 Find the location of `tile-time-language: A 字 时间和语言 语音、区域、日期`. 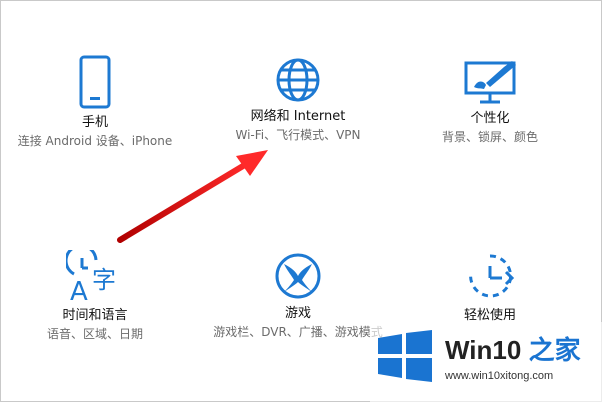

tile-time-language: A 字 时间和语言 语音、区域、日期 is located at coordinates (95, 296).